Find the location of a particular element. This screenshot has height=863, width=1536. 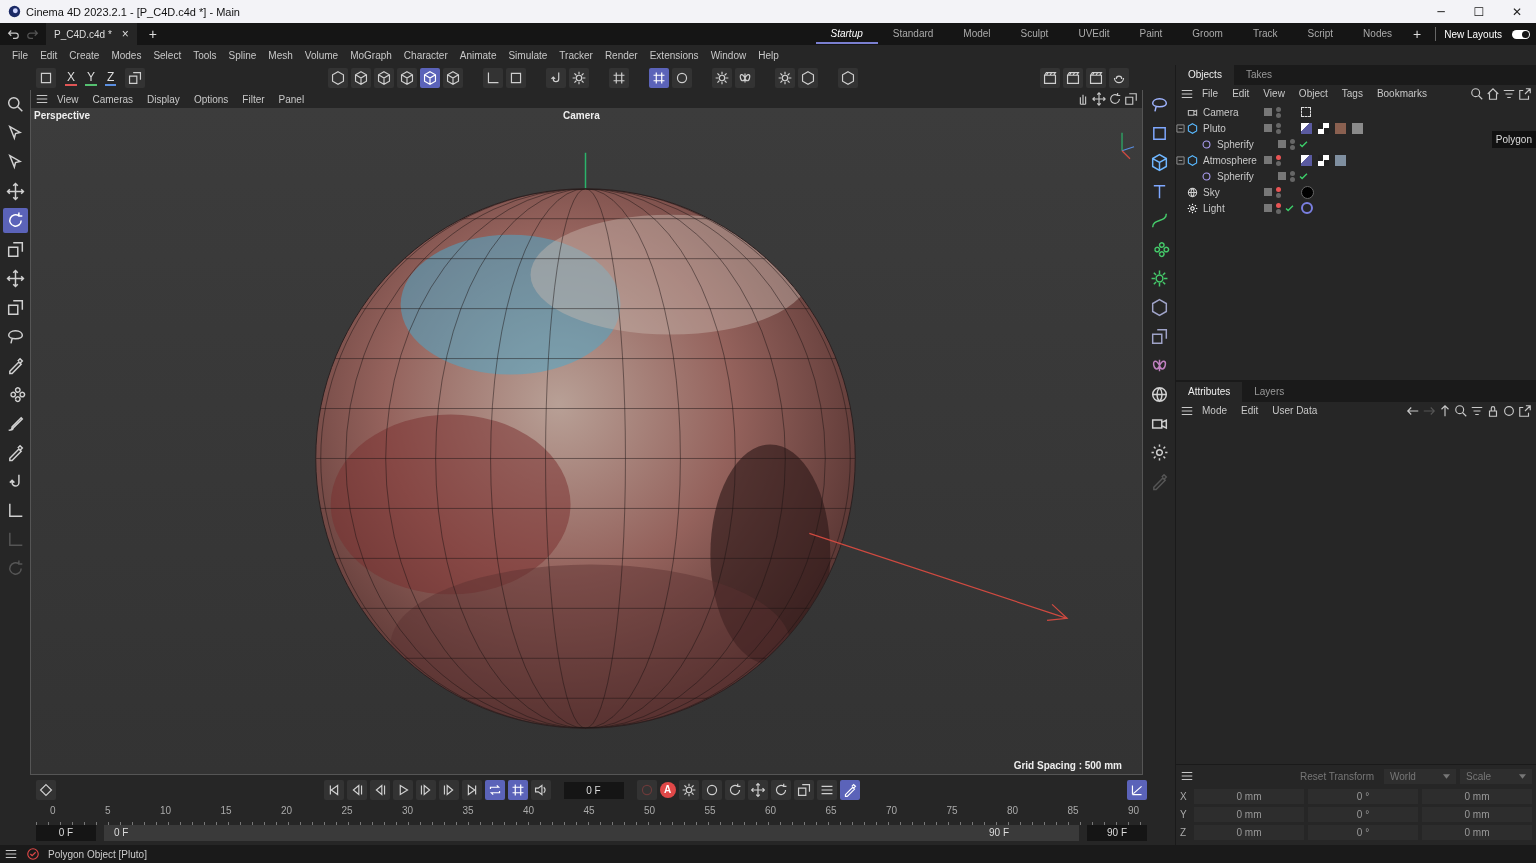

skip-end-icon is located at coordinates (471, 790).